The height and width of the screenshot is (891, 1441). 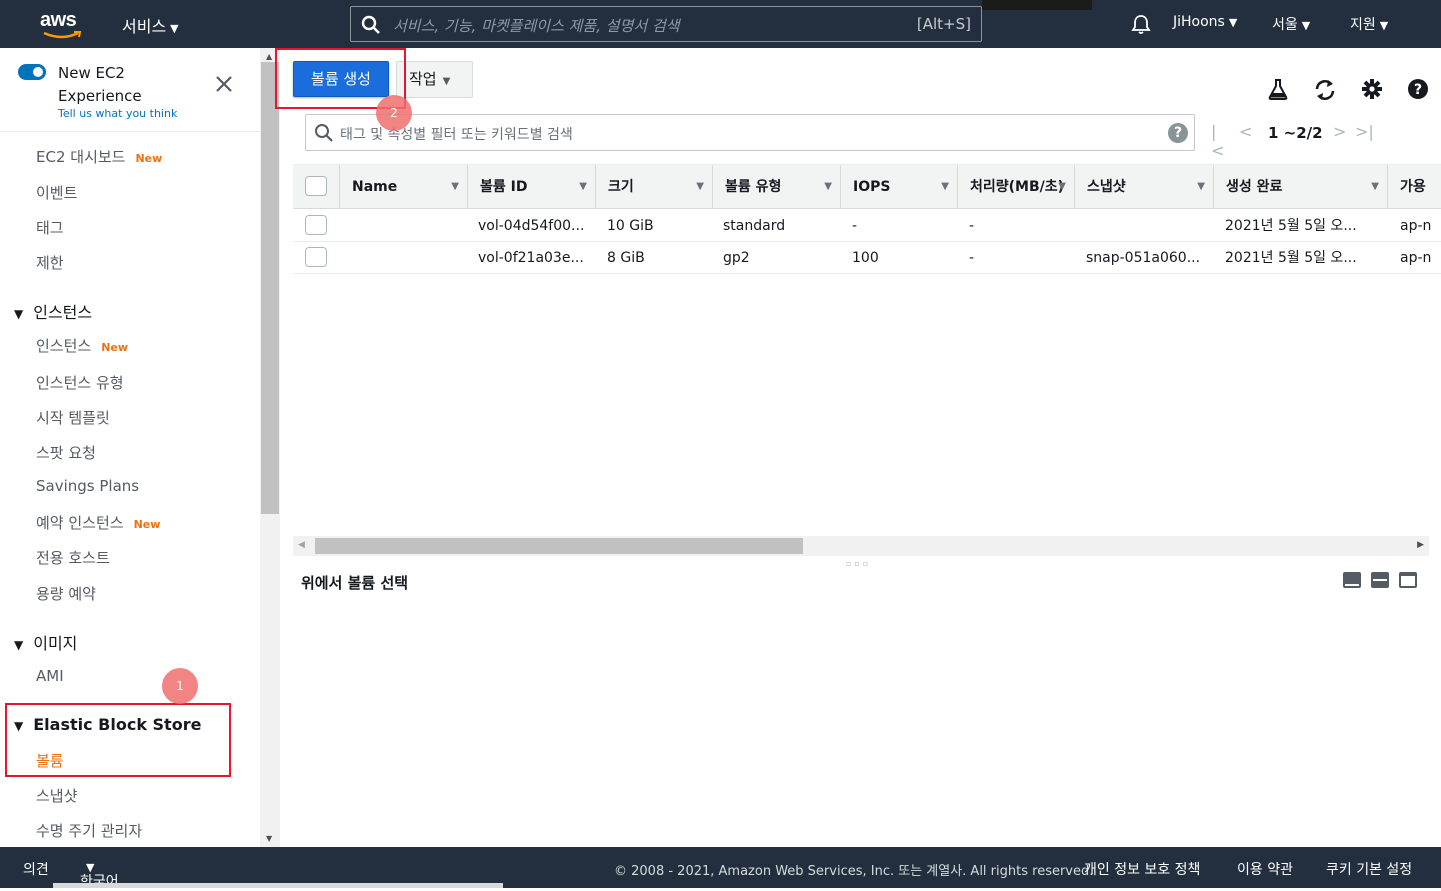 I want to click on detail-select-message: 위에서 볼륨 선택, so click(x=355, y=583).